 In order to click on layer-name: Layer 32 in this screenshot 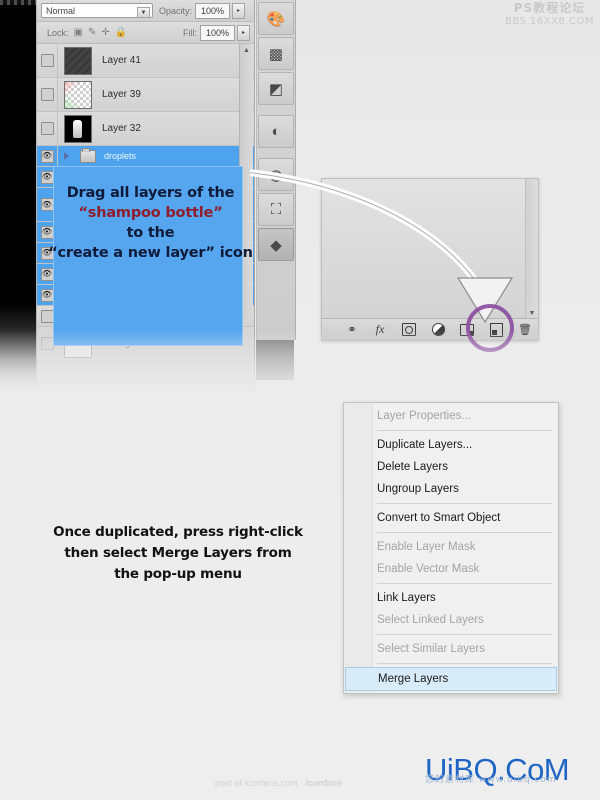, I will do `click(121, 128)`.